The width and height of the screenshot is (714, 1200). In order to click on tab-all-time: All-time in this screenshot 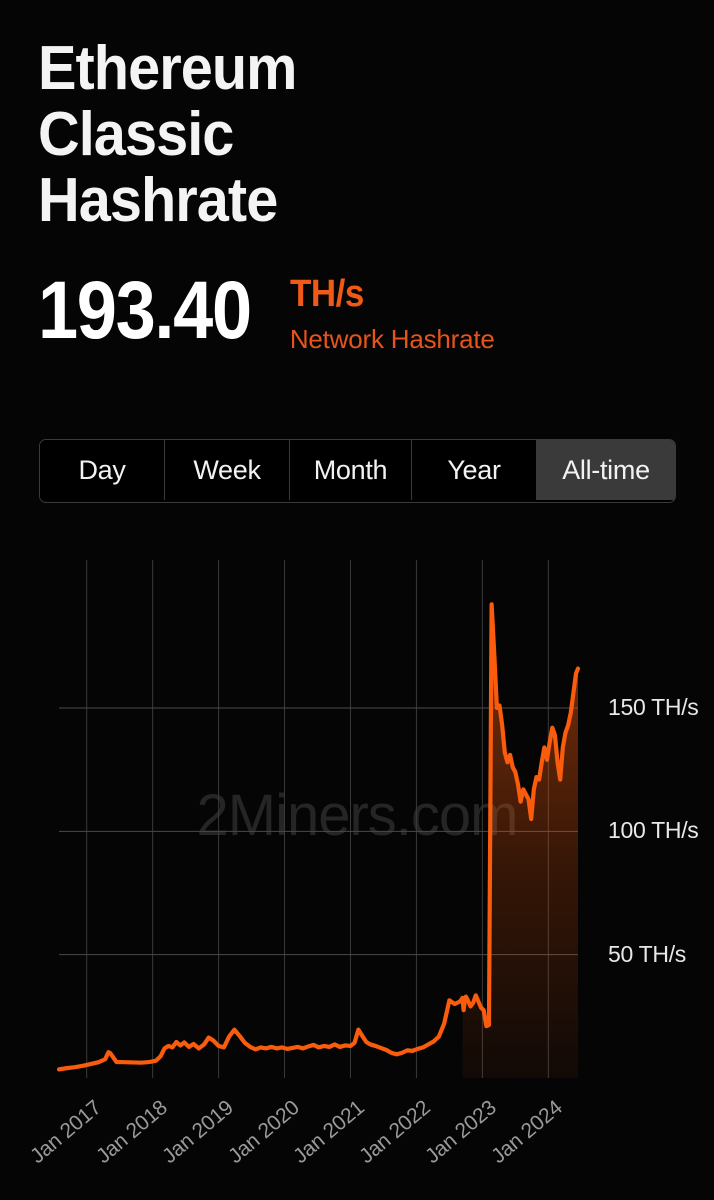, I will do `click(606, 470)`.